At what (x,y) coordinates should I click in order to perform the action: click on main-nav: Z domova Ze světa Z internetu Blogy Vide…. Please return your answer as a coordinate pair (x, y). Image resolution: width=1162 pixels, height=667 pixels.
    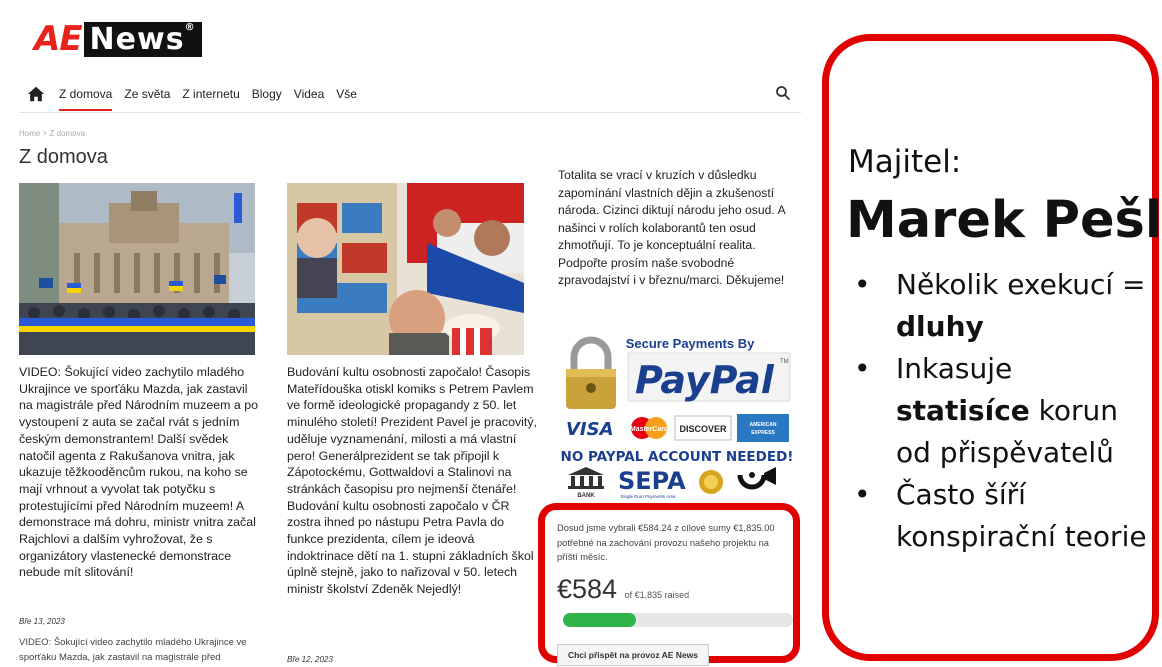
    Looking at the image, I should click on (410, 96).